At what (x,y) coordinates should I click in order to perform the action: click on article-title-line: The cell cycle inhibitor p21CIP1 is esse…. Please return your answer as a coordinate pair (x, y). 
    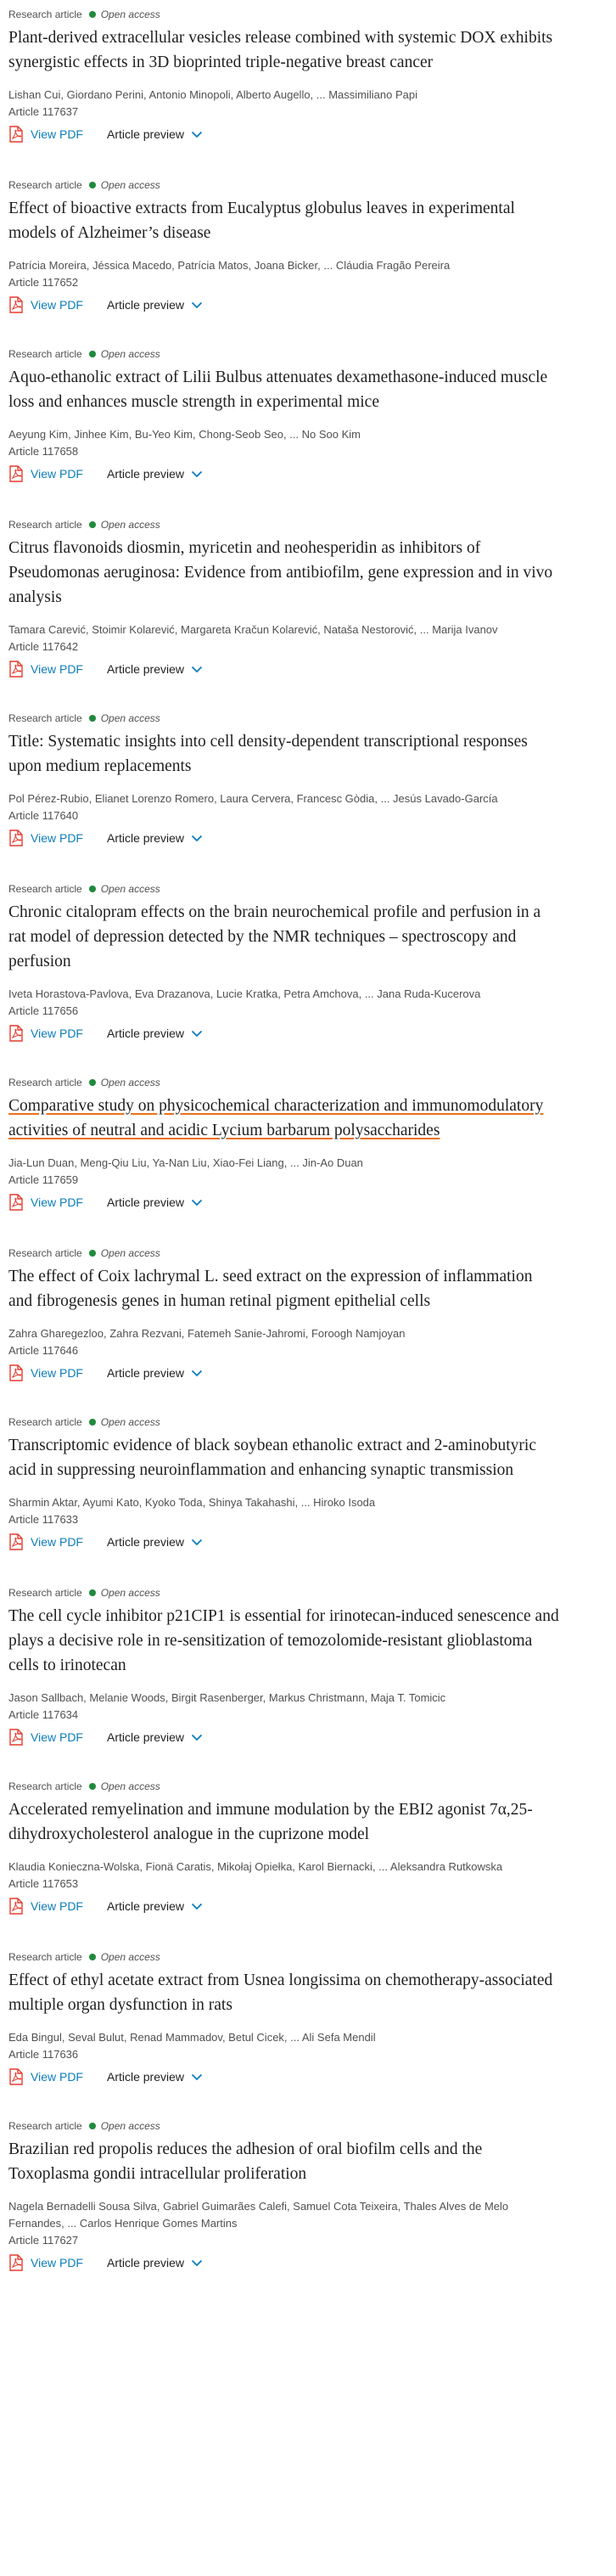
    Looking at the image, I should click on (283, 1616).